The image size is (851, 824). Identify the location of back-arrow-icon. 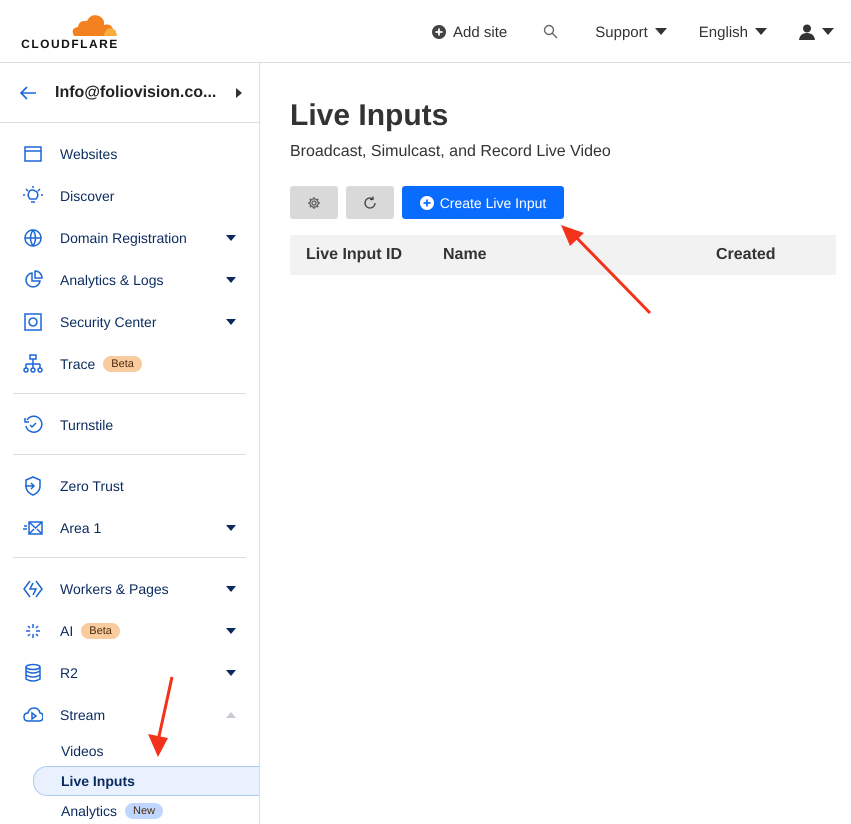
(28, 93).